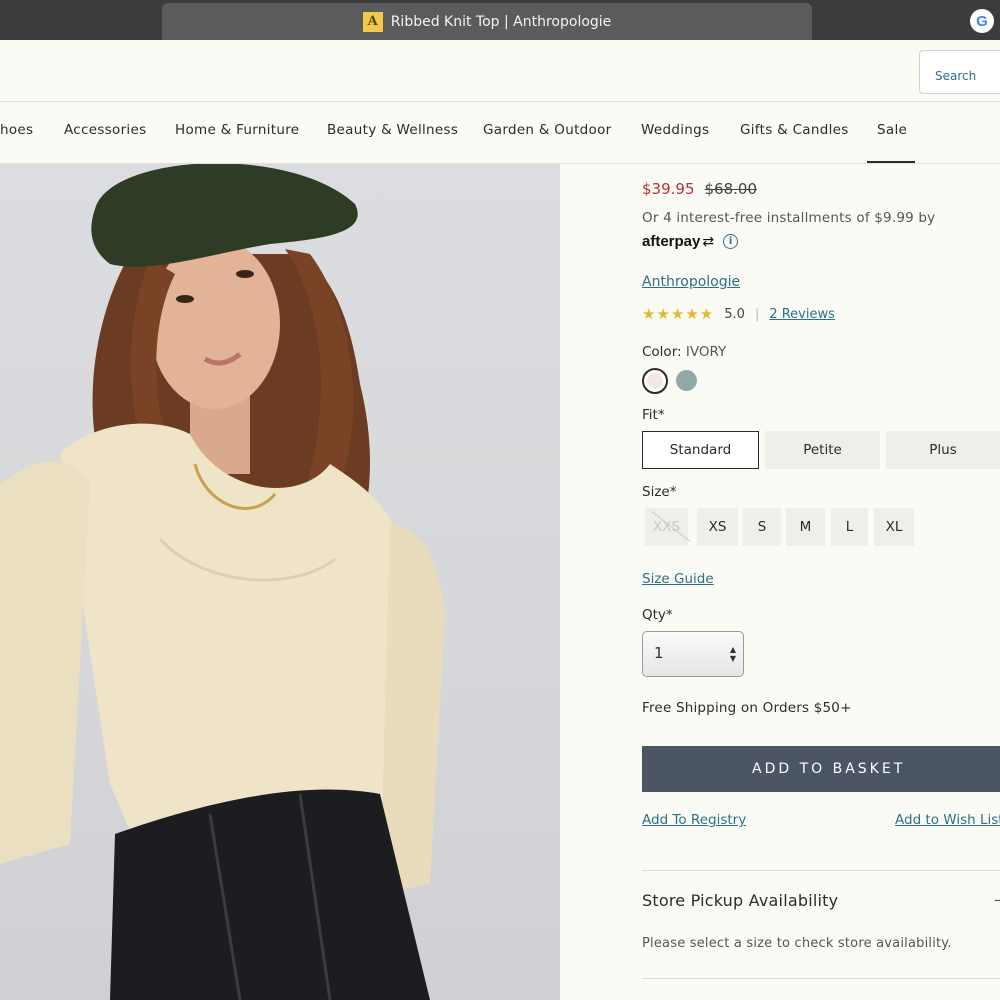 The height and width of the screenshot is (1000, 1000). I want to click on brand-link: Anthropologie, so click(691, 282).